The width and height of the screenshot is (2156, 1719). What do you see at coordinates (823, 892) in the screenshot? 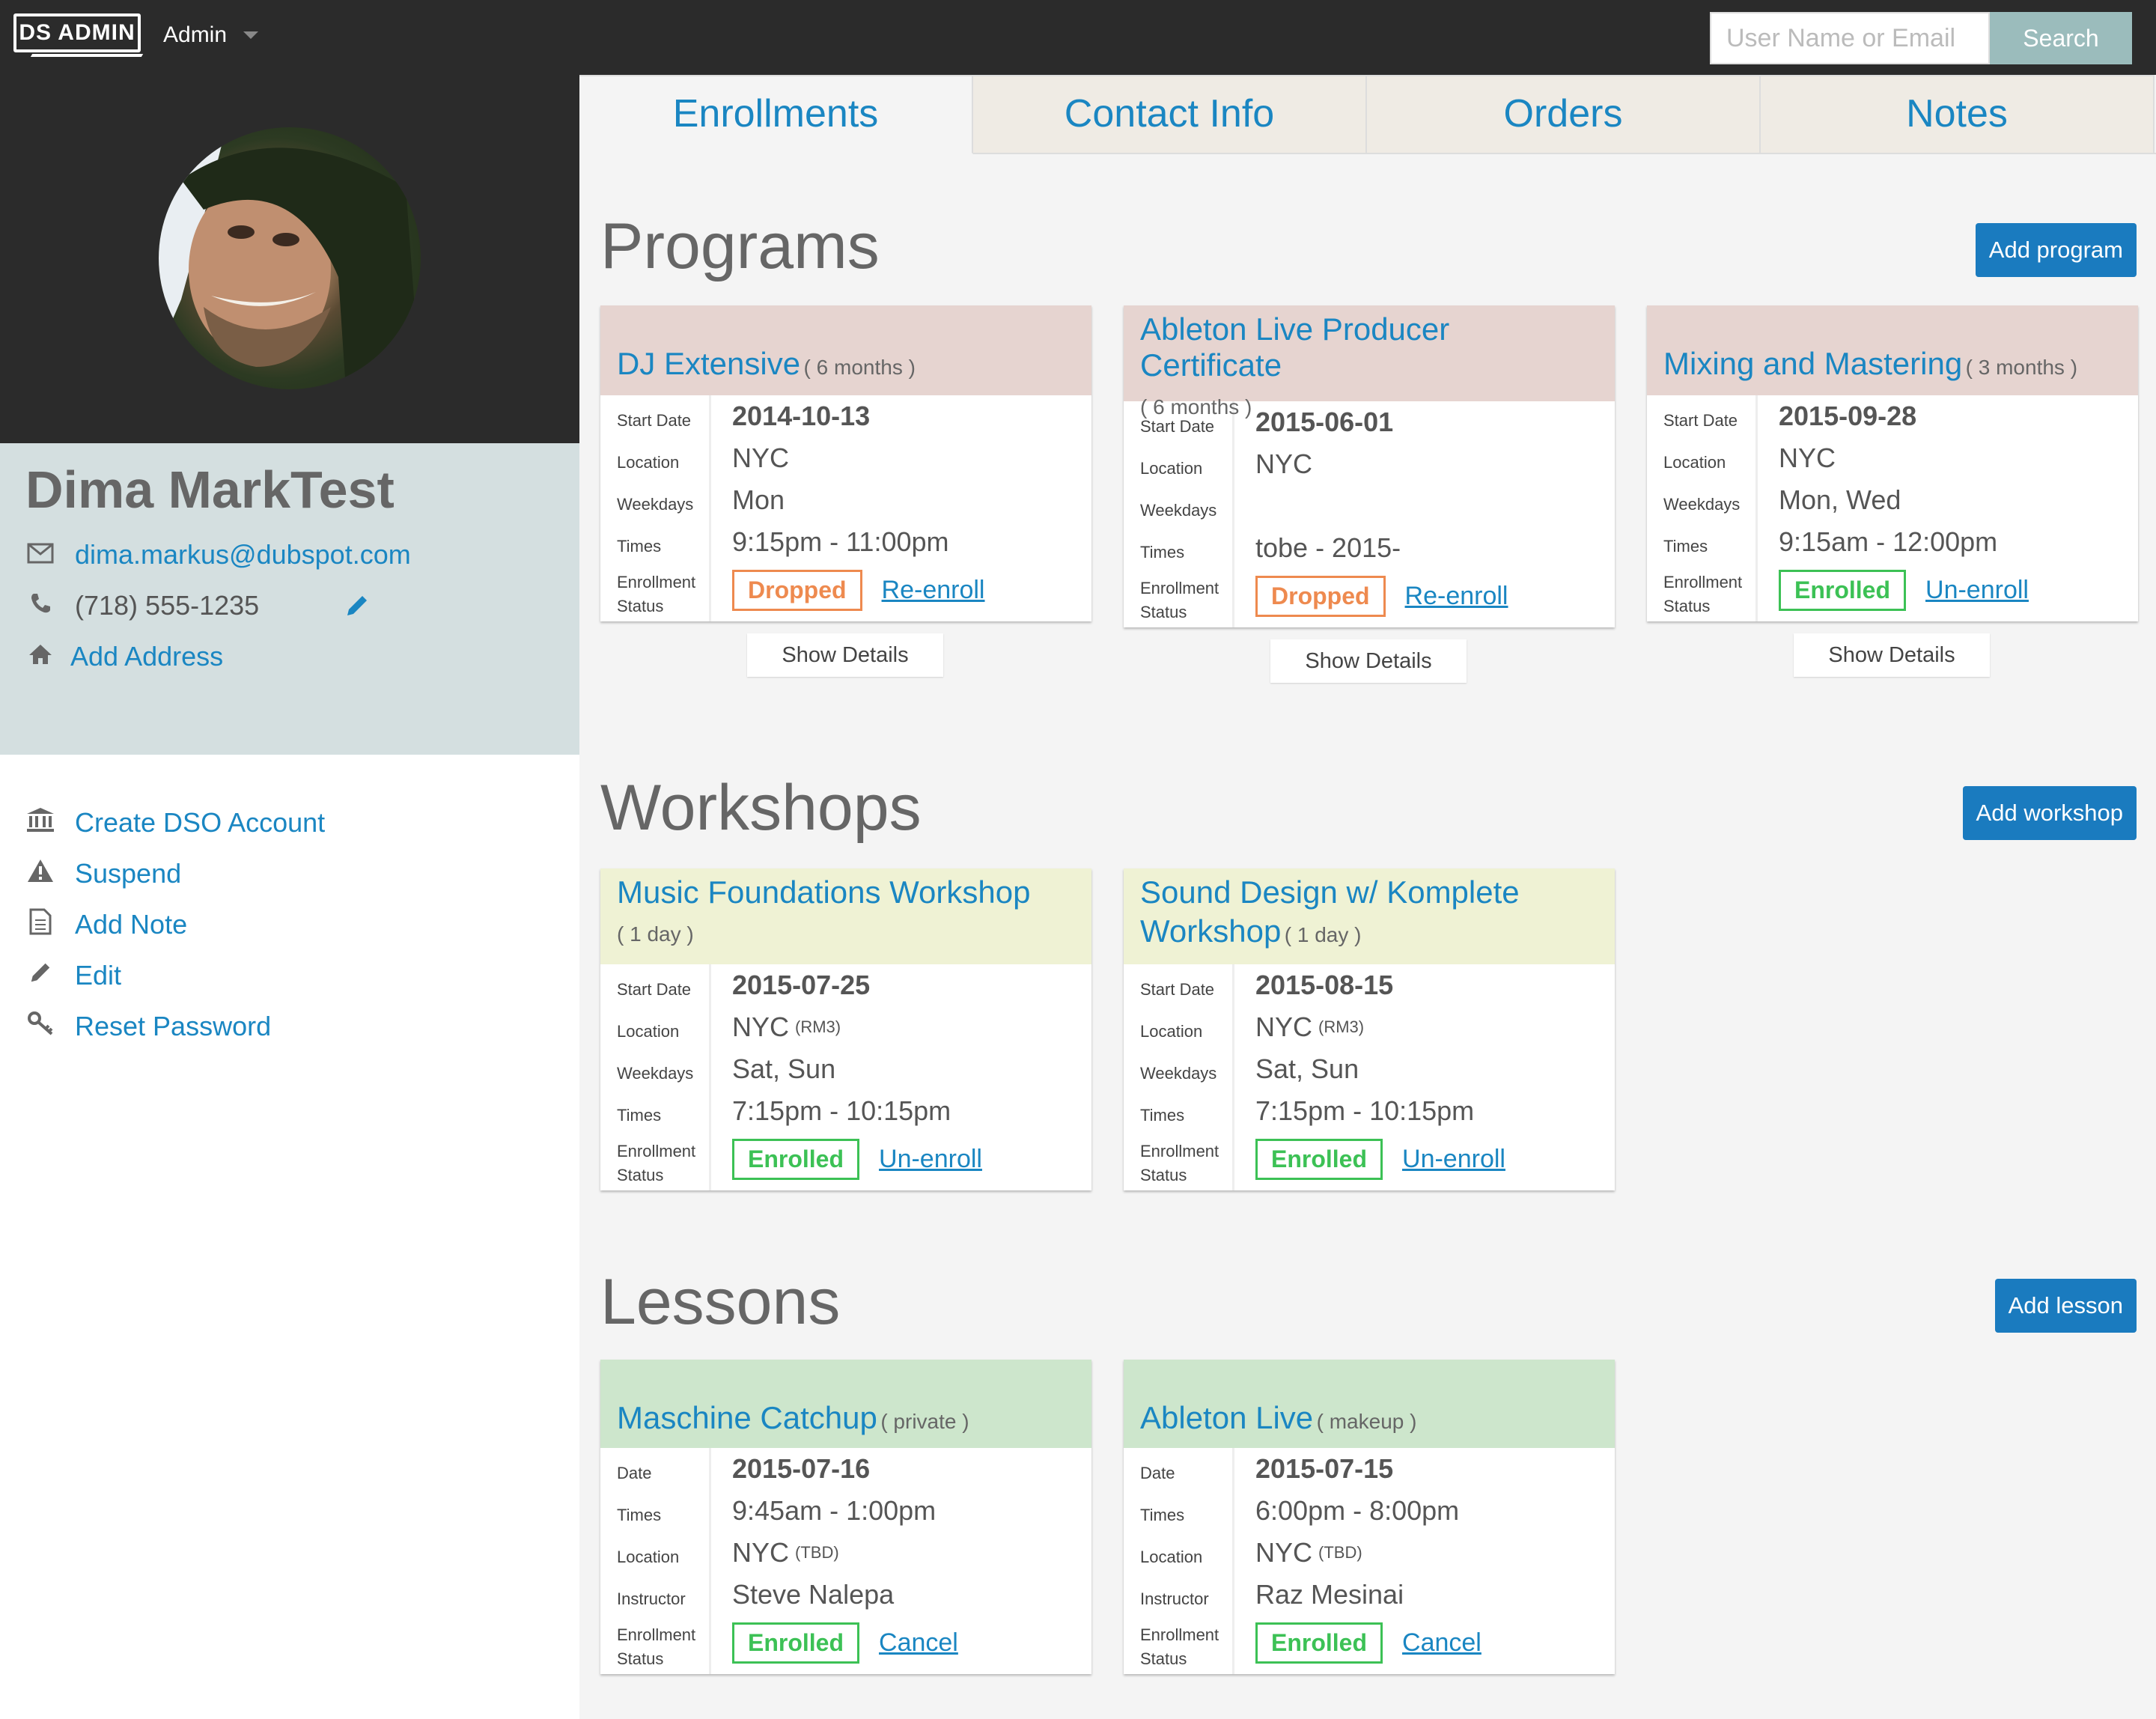
I see `workshop-name: Music Foundations Workshop` at bounding box center [823, 892].